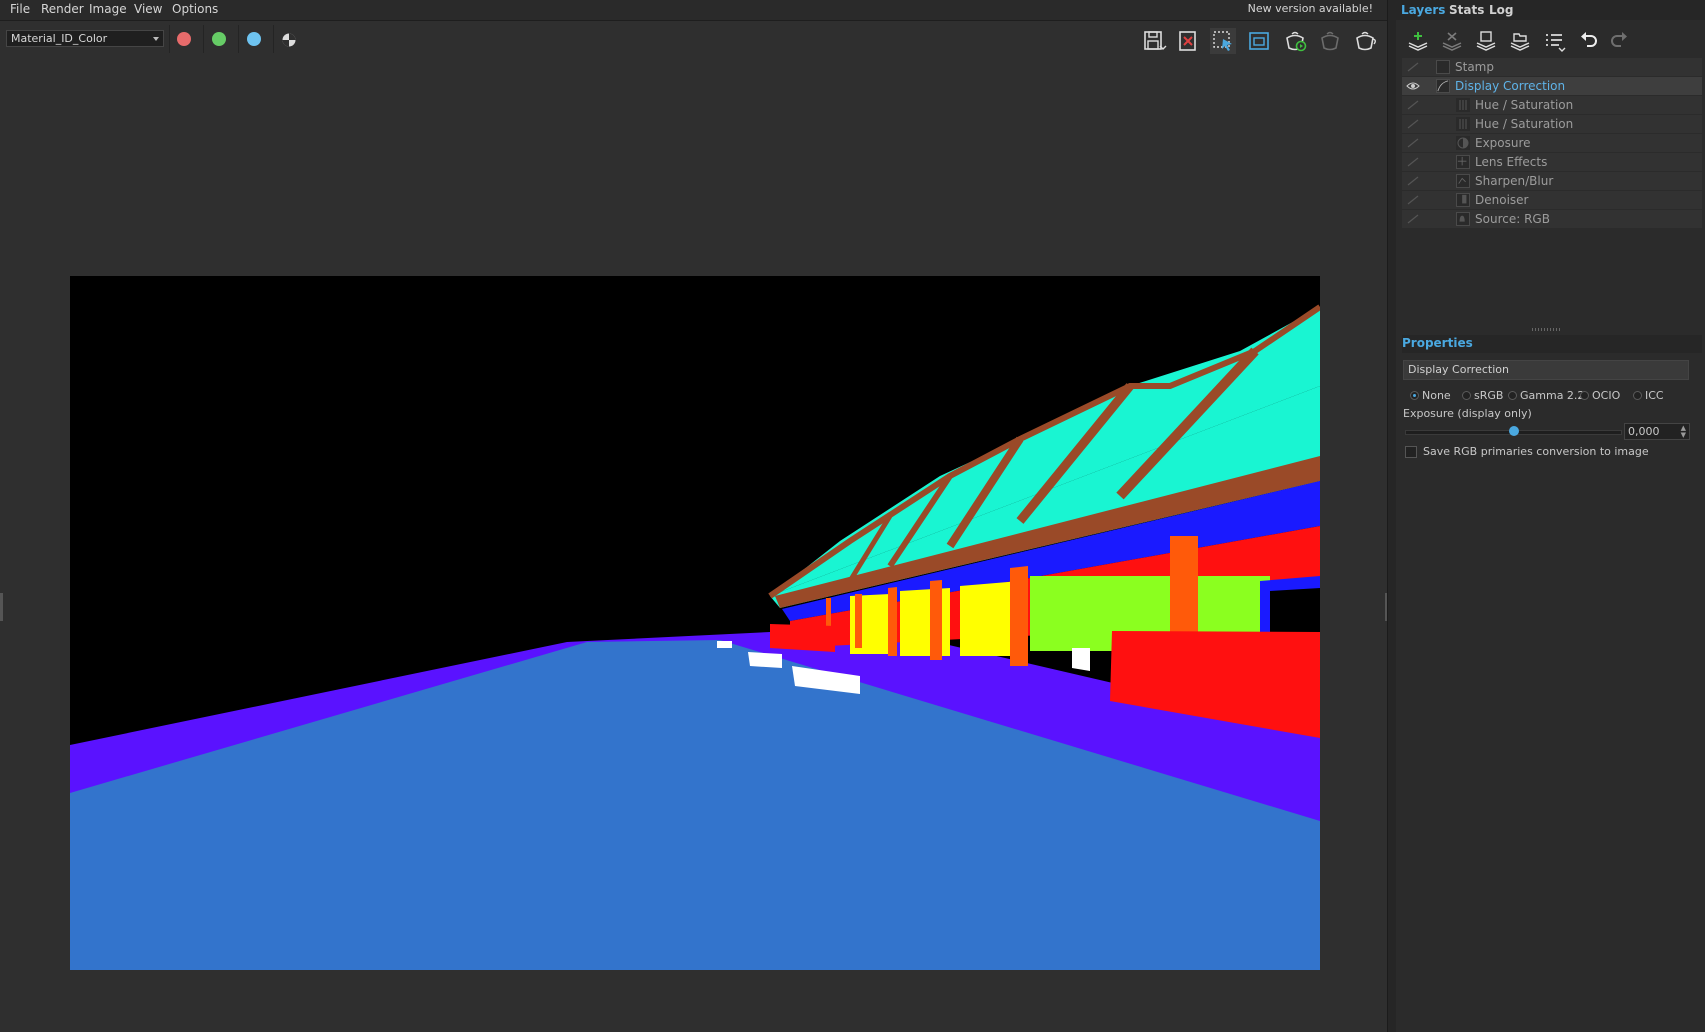 This screenshot has width=1705, height=1032. What do you see at coordinates (1489, 395) in the screenshot?
I see `radio-label: sRGB` at bounding box center [1489, 395].